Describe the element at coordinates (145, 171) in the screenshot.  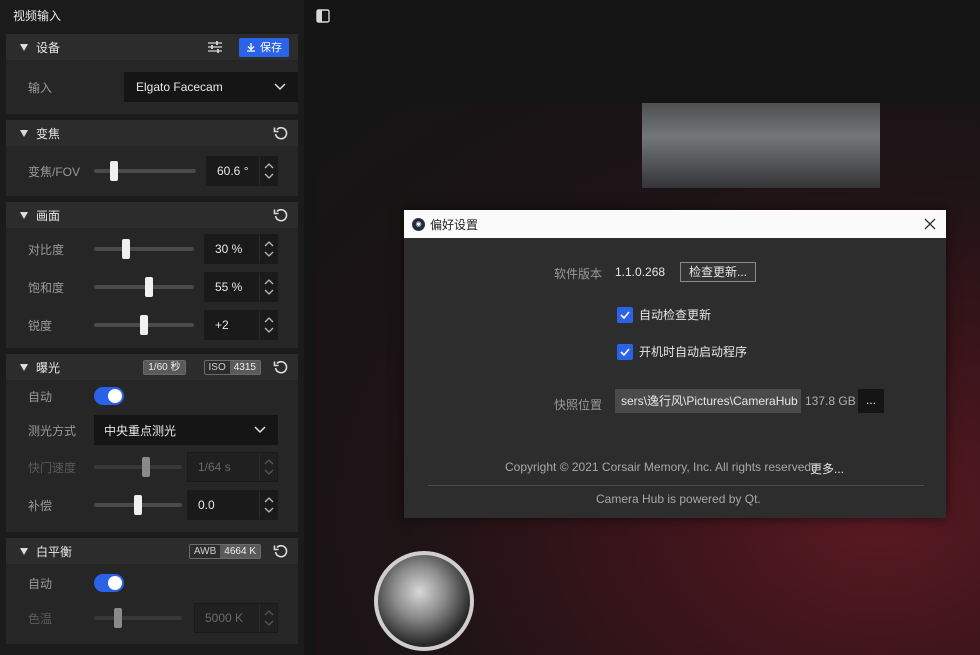
I see `fov-slider` at that location.